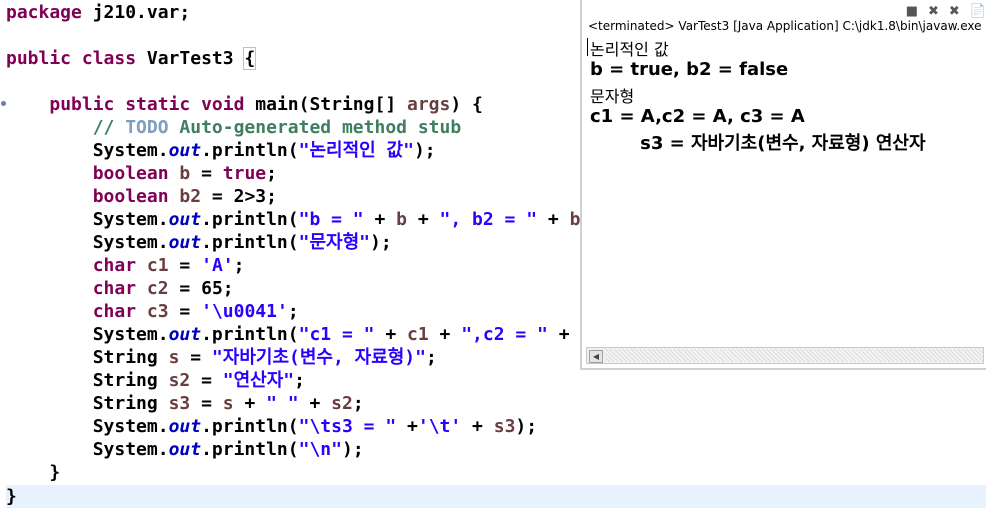 The image size is (986, 514). I want to click on code-token: 'A', so click(217, 265).